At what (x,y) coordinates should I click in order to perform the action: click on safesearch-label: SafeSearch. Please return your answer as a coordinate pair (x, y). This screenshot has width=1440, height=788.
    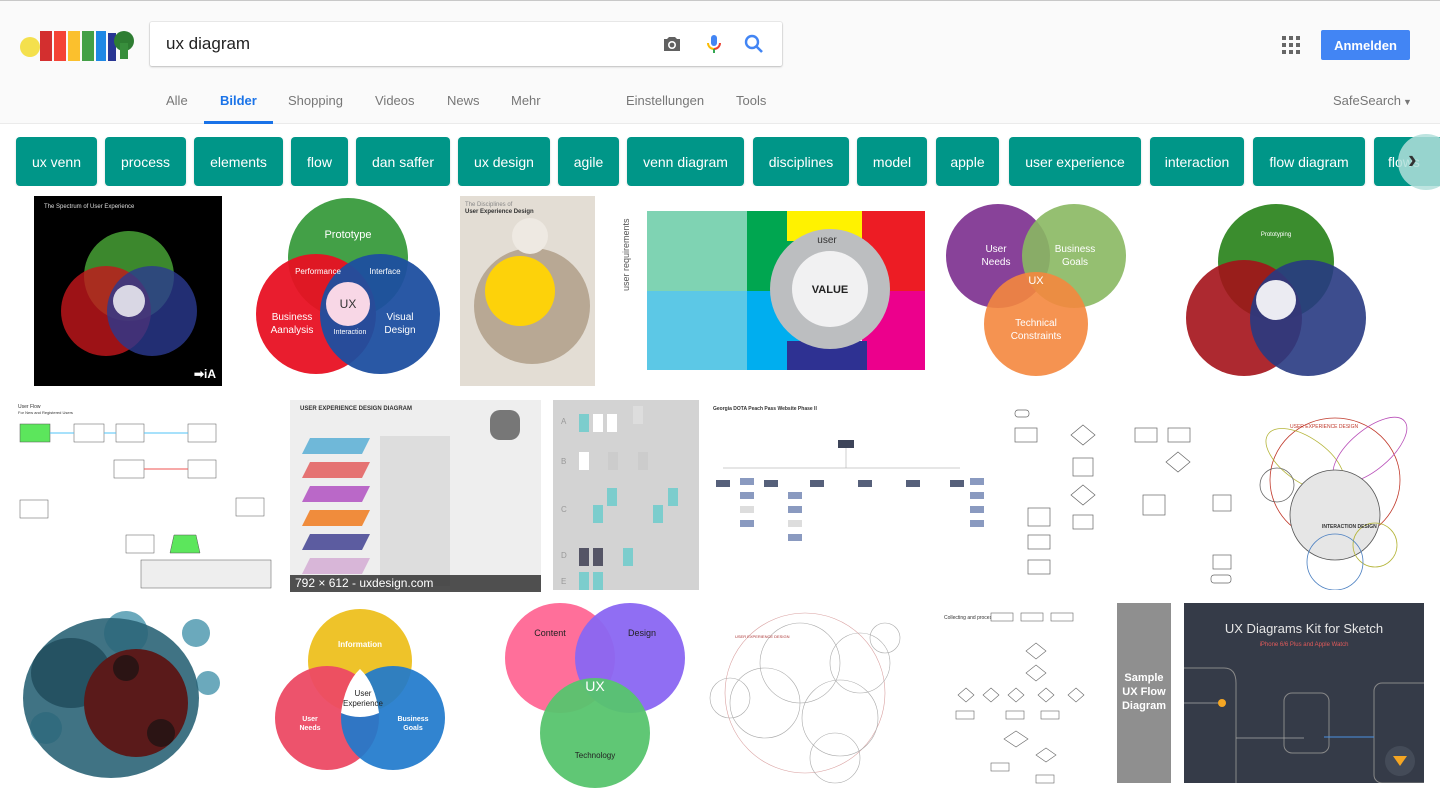
    Looking at the image, I should click on (1367, 100).